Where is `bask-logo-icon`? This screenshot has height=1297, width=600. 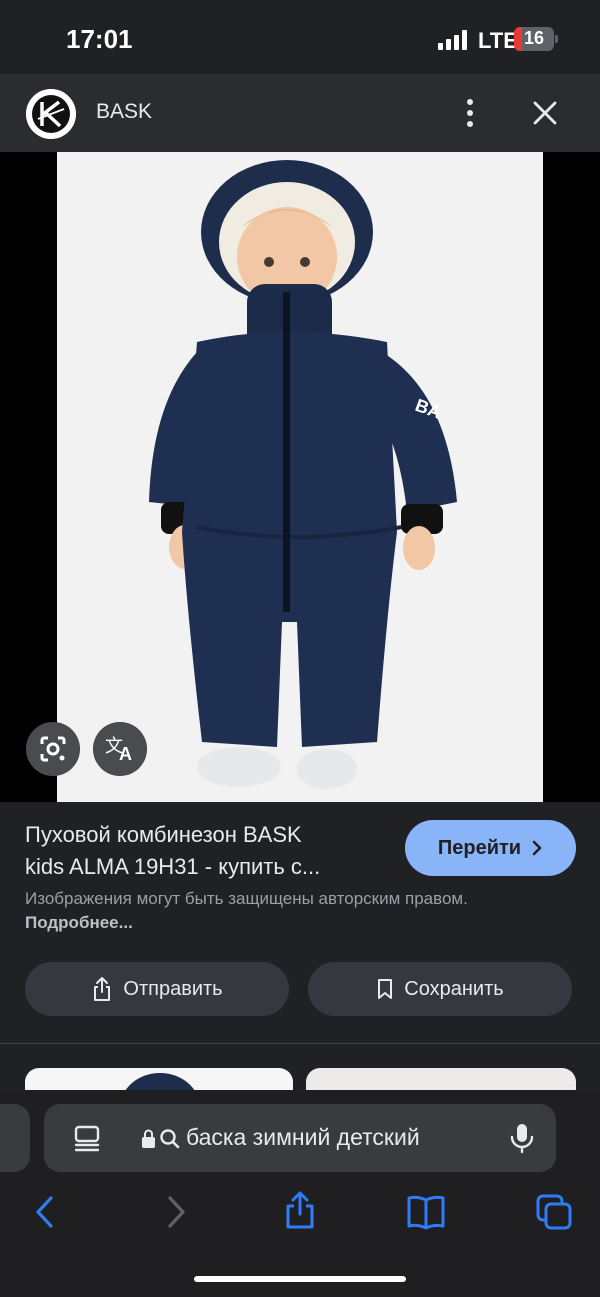 bask-logo-icon is located at coordinates (51, 114).